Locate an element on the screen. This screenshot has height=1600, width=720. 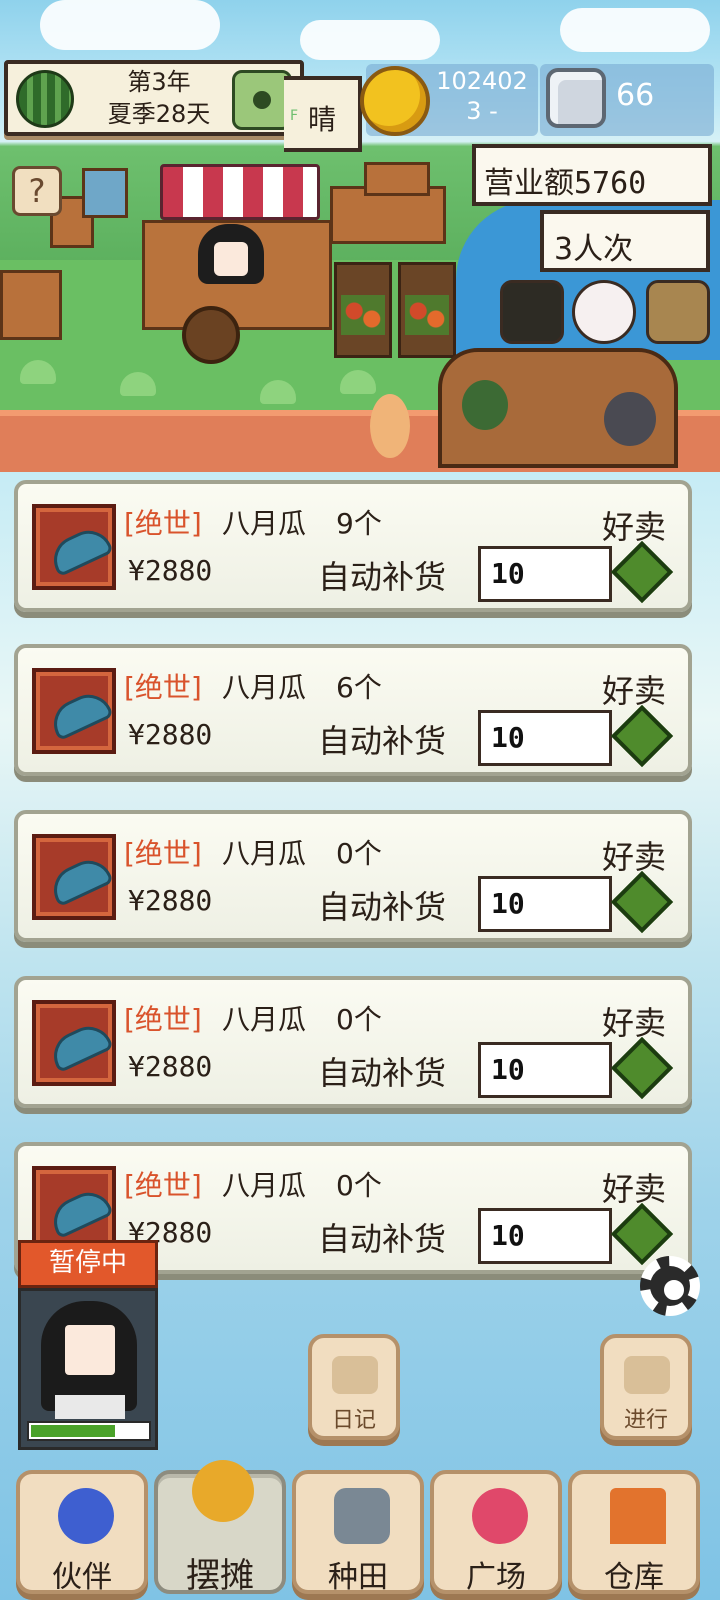
flower-icon is located at coordinates (500, 1516).